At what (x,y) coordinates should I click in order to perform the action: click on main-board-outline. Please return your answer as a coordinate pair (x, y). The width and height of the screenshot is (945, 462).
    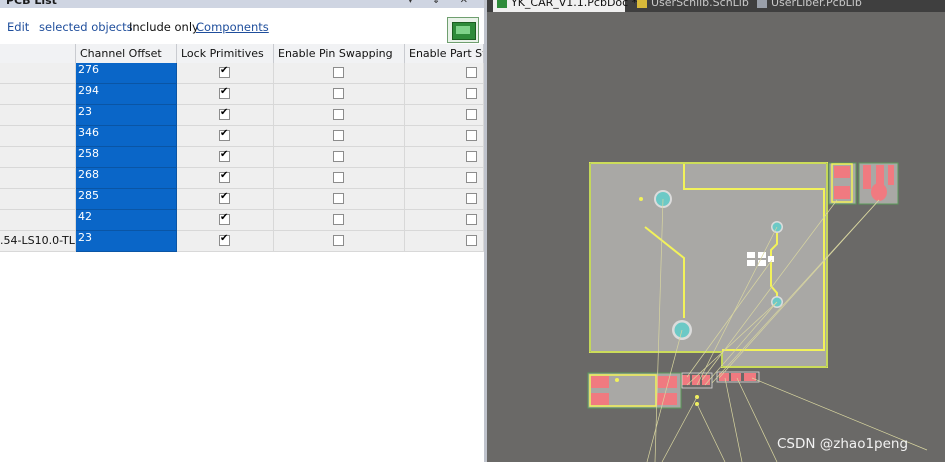
    Looking at the image, I should click on (708, 265).